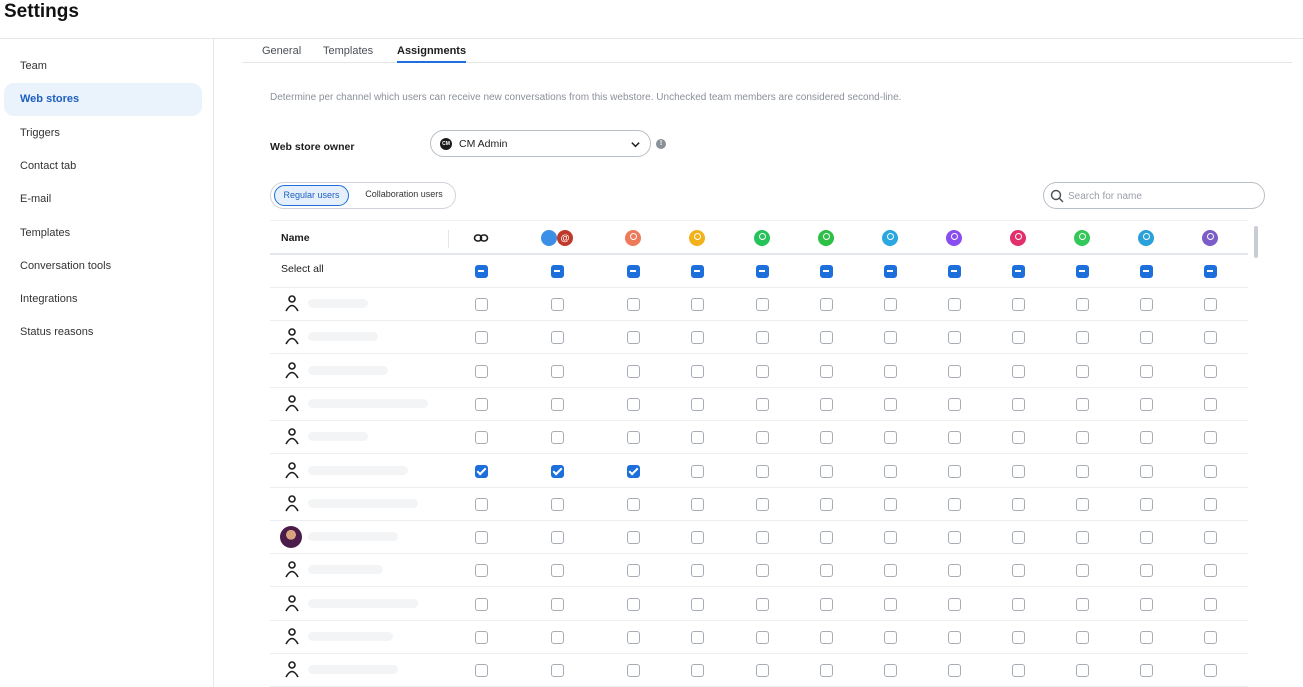  Describe the element at coordinates (1160, 196) in the screenshot. I see `search-name-input` at that location.